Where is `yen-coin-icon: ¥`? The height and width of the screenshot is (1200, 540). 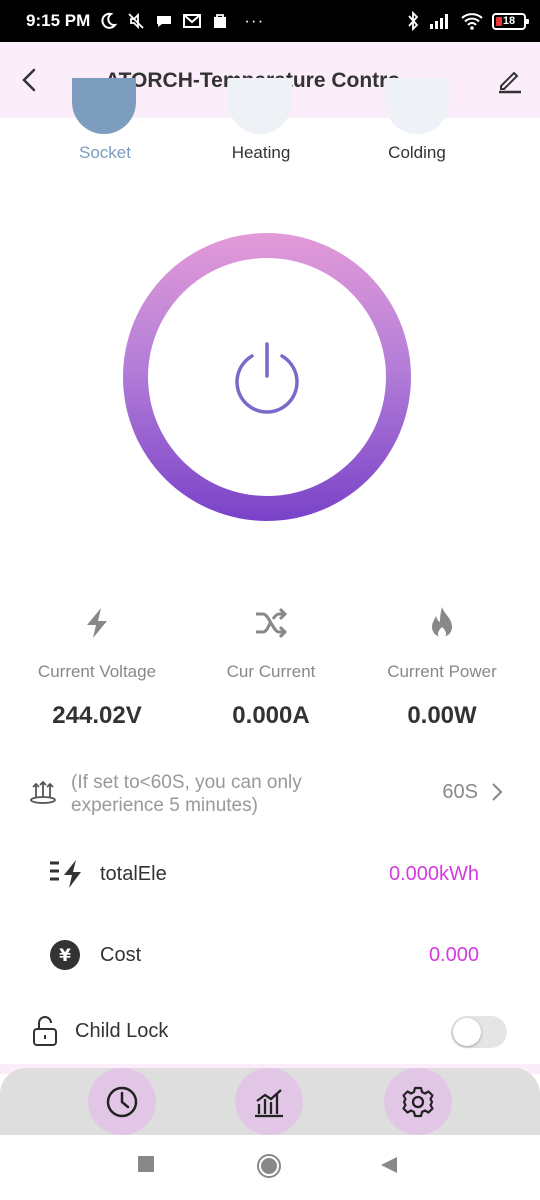
yen-coin-icon: ¥ is located at coordinates (65, 955).